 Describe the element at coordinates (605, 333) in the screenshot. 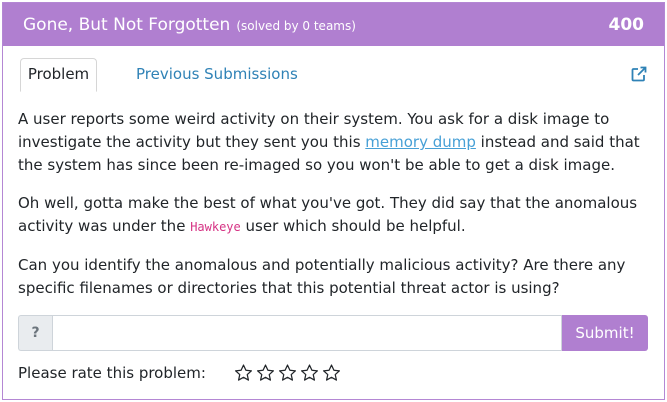

I see `submit-button: Submit!` at that location.